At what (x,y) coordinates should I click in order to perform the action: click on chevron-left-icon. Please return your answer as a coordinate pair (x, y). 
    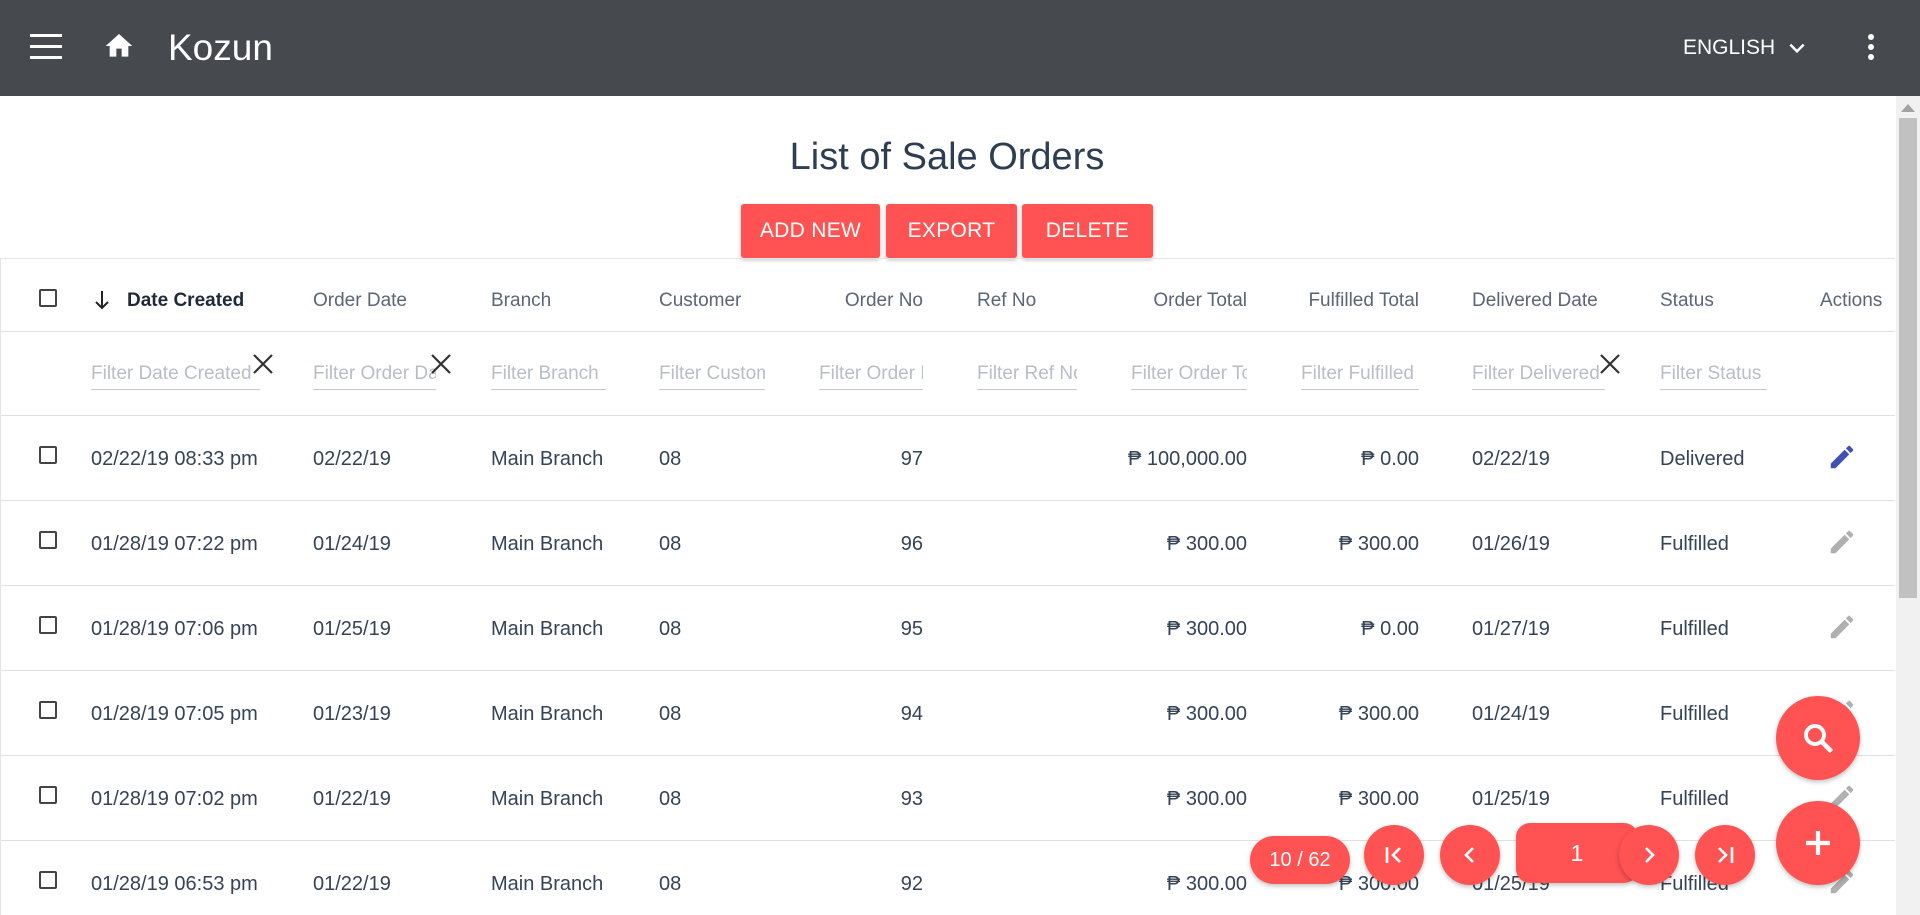
    Looking at the image, I should click on (1469, 855).